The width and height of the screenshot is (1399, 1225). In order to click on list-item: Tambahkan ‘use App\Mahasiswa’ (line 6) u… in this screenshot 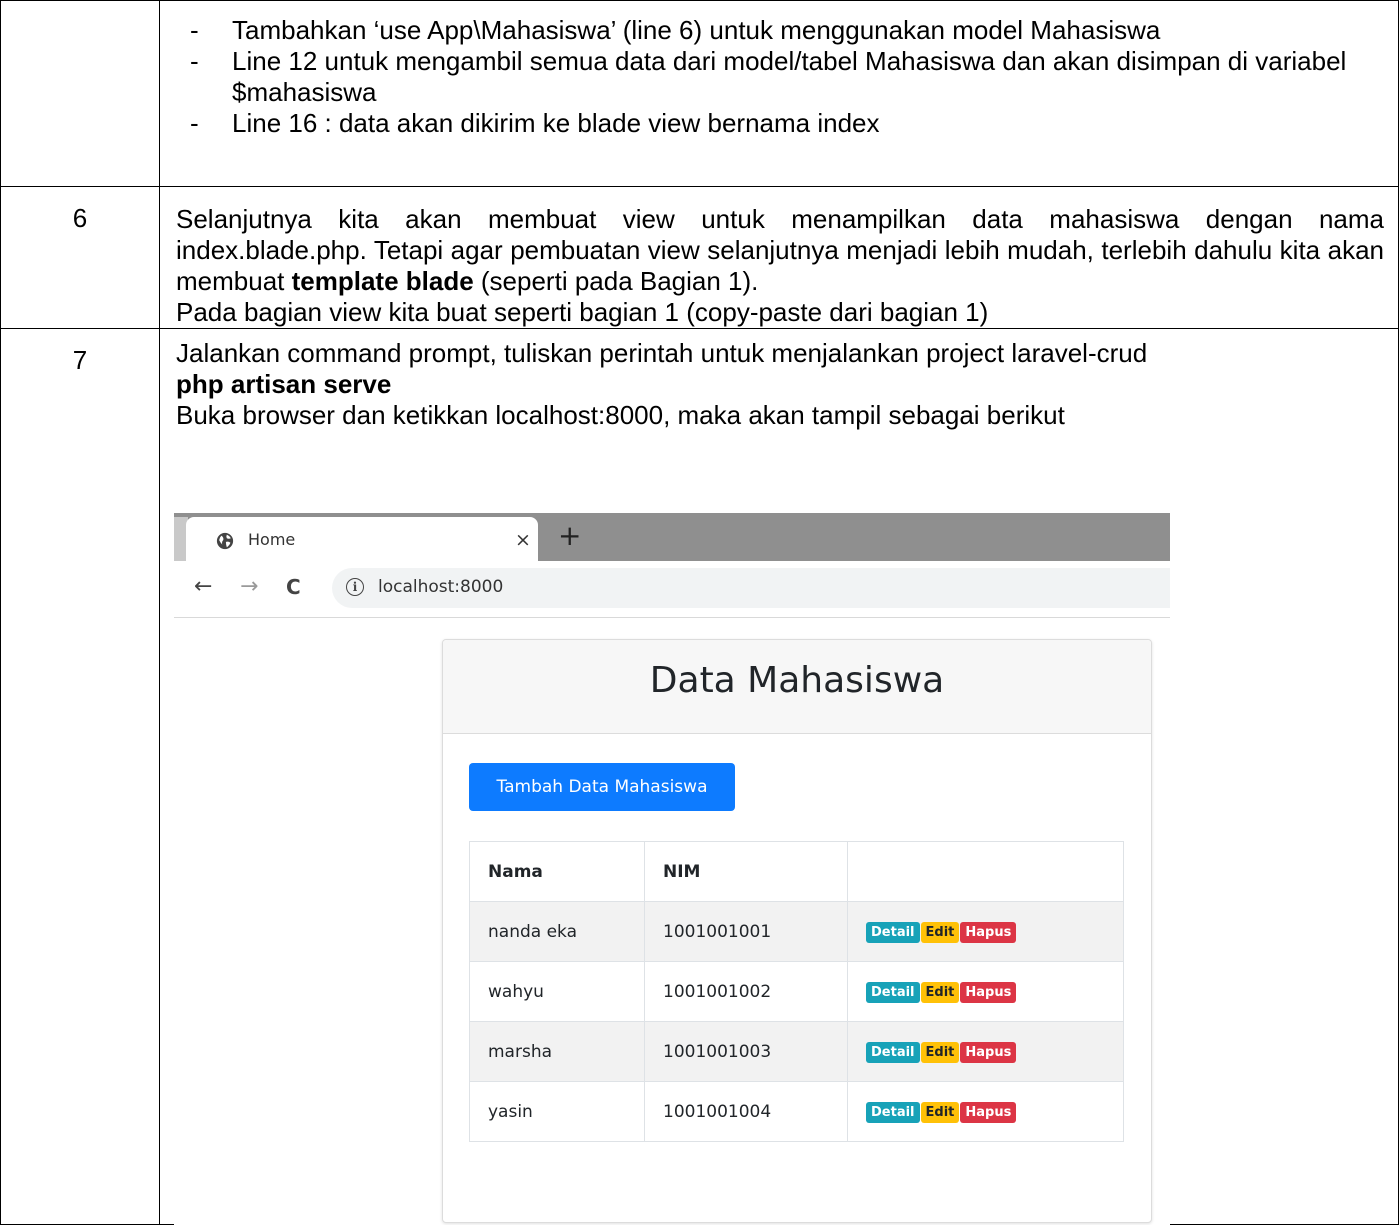, I will do `click(792, 30)`.